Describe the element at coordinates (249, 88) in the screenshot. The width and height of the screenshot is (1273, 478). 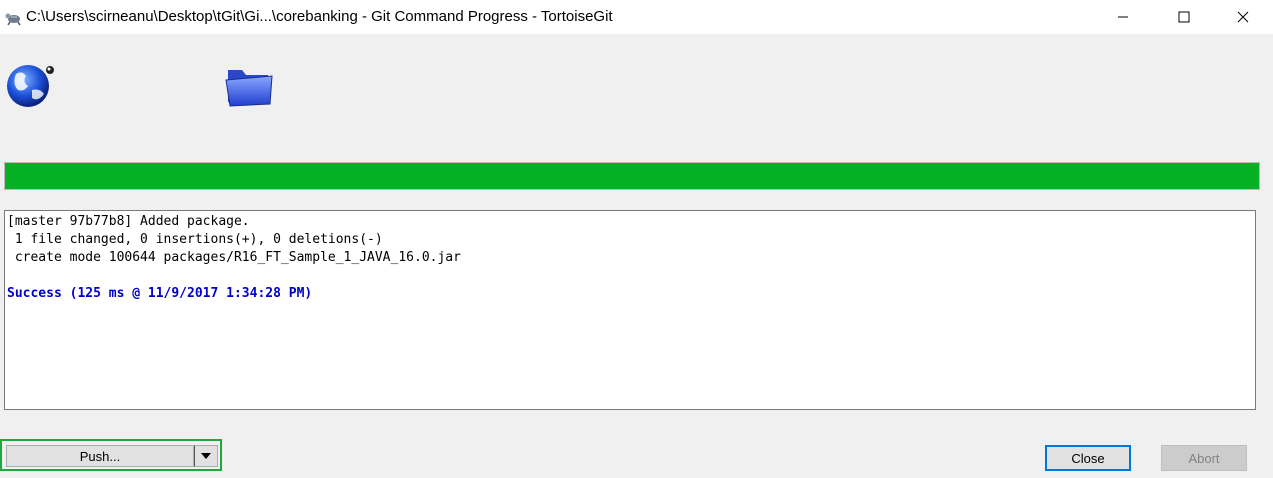
I see `folder-icon` at that location.